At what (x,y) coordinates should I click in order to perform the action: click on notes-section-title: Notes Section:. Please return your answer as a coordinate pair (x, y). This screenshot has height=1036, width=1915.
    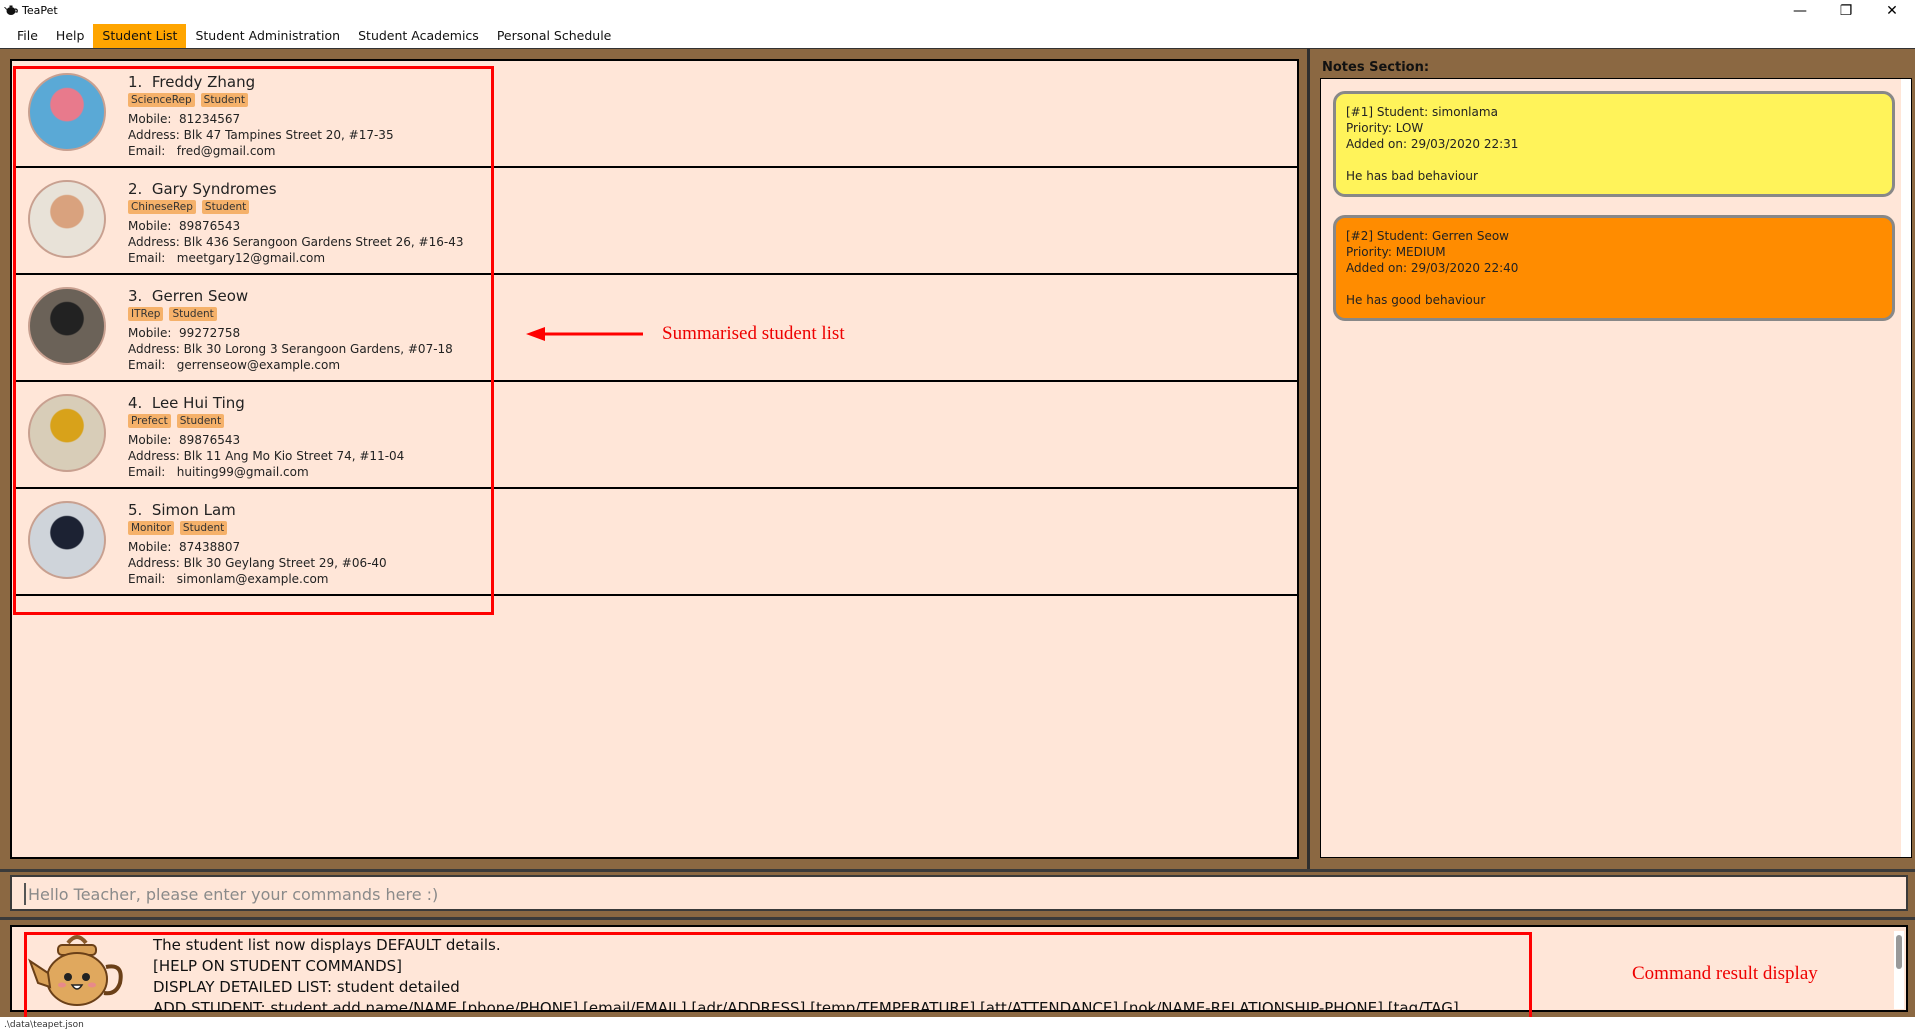
    Looking at the image, I should click on (1376, 67).